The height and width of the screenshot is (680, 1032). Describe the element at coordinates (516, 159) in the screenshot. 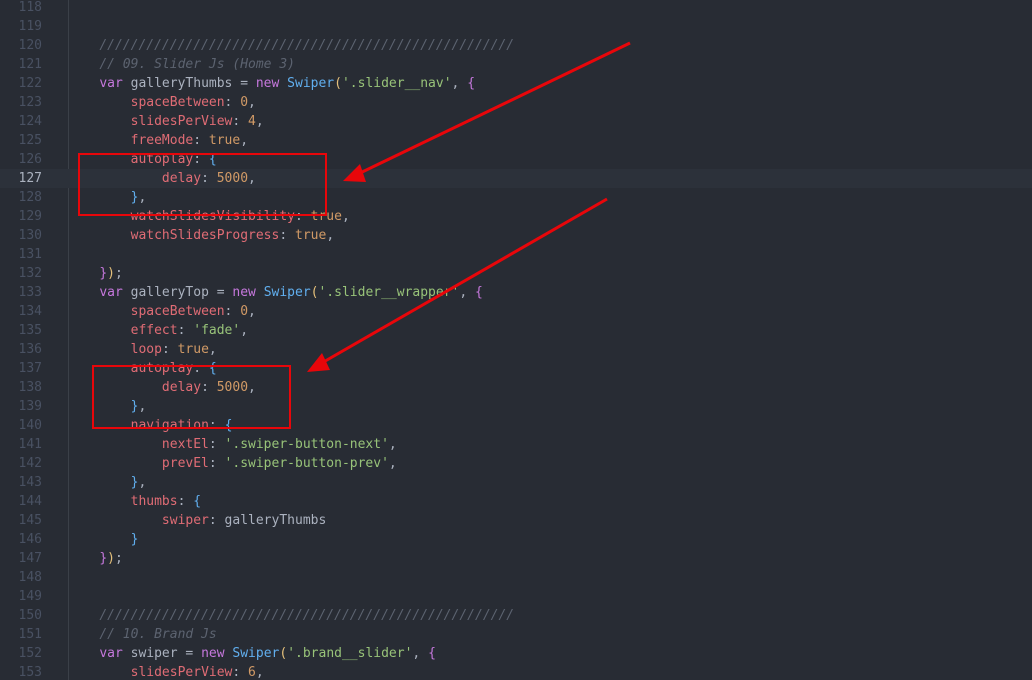

I see `code-line: 126 autoplay: {` at that location.